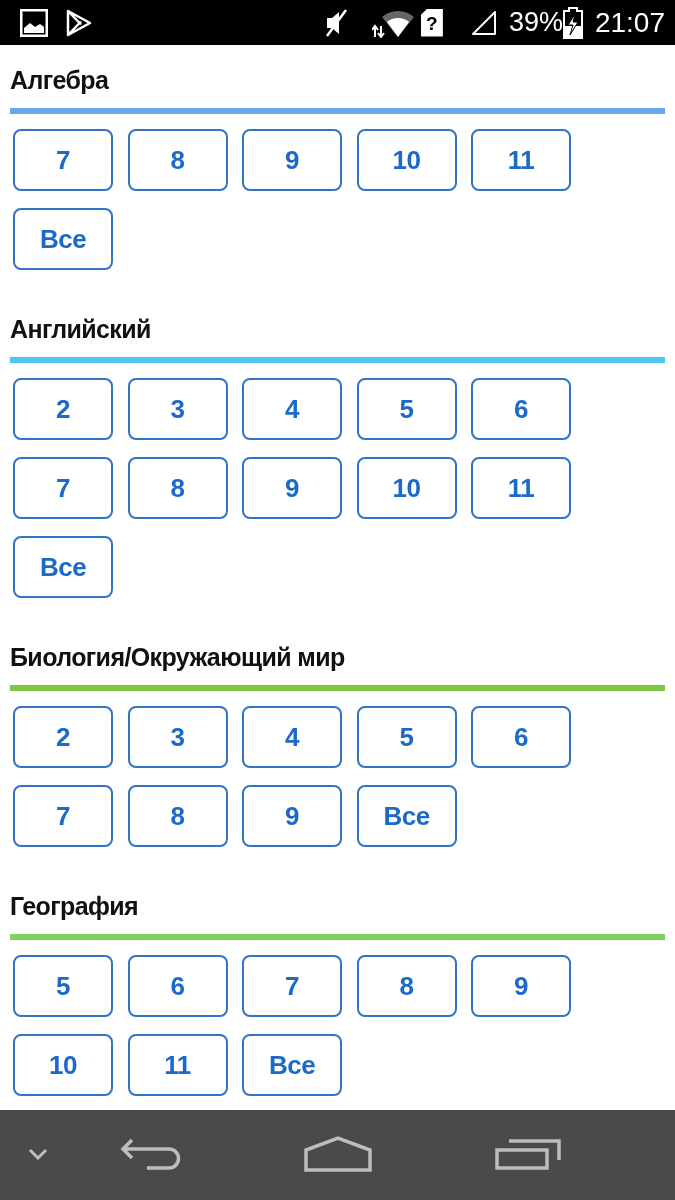  Describe the element at coordinates (529, 1154) in the screenshot. I see `recent-apps-icon` at that location.